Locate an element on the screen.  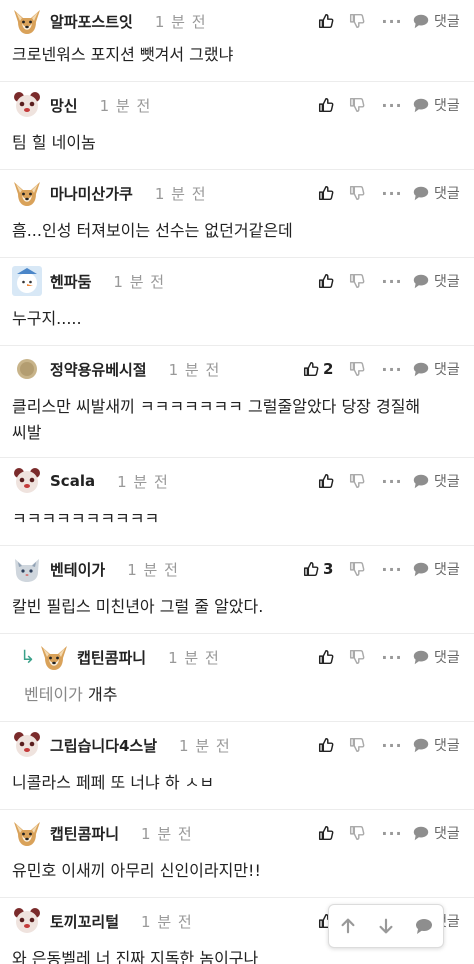
snowman-avatar is located at coordinates (27, 281).